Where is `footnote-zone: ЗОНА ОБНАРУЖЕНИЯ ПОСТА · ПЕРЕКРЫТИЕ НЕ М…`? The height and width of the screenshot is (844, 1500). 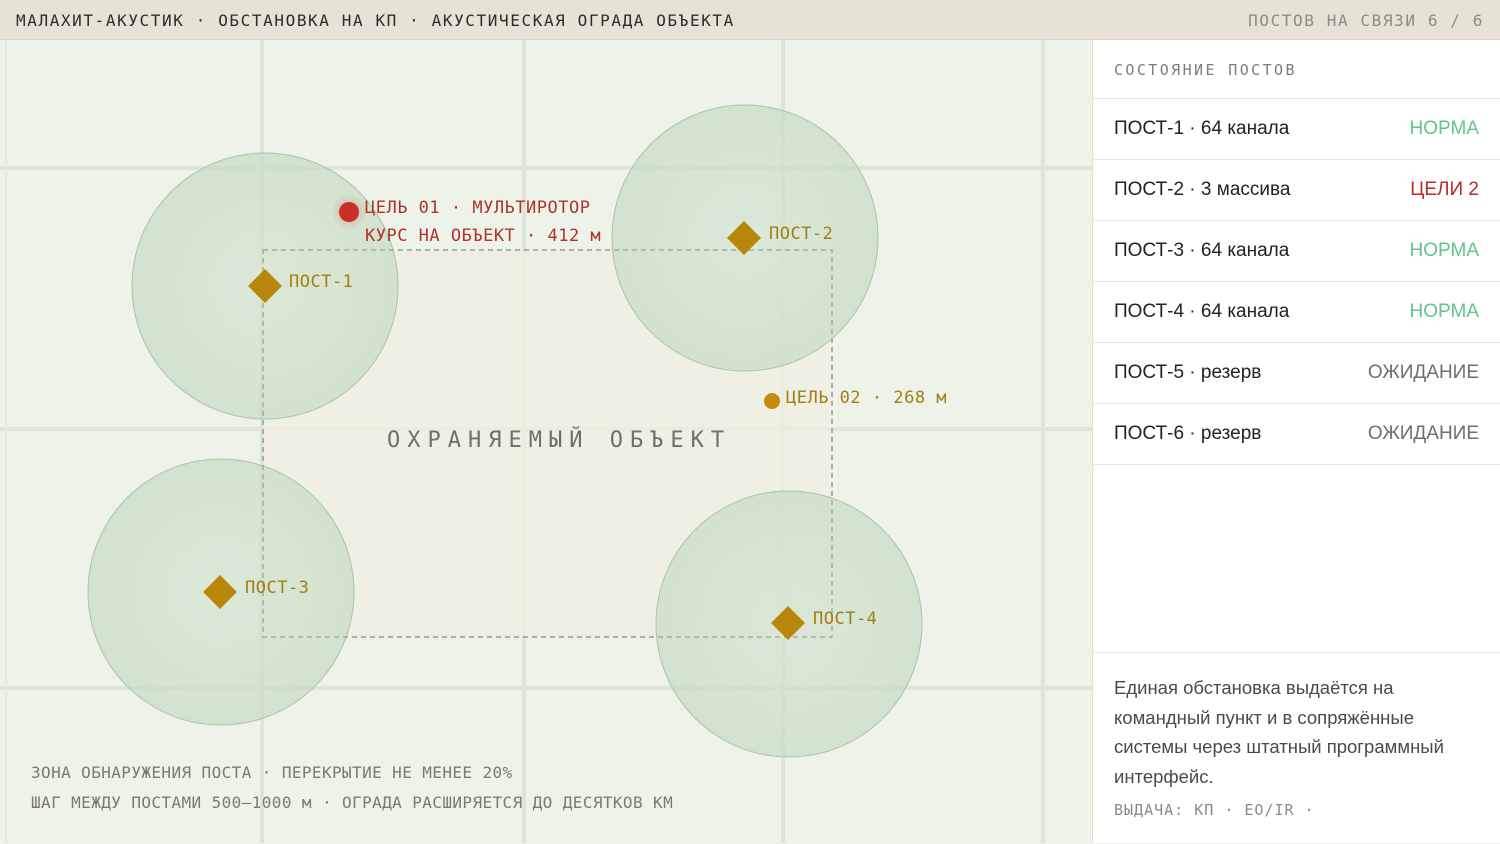
footnote-zone: ЗОНА ОБНАРУЖЕНИЯ ПОСТА · ПЕРЕКРЫТИЕ НЕ М… is located at coordinates (272, 772).